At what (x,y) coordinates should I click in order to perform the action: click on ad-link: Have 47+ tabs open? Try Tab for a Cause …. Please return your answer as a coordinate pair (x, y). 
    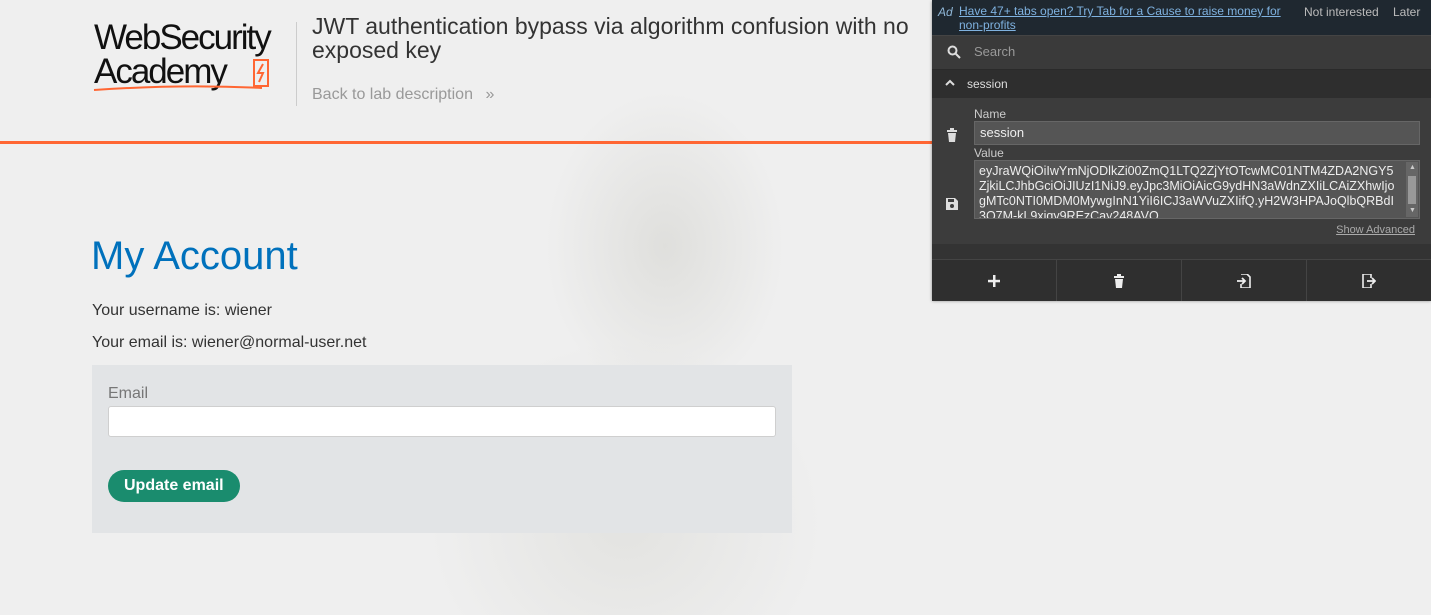
    Looking at the image, I should click on (1124, 18).